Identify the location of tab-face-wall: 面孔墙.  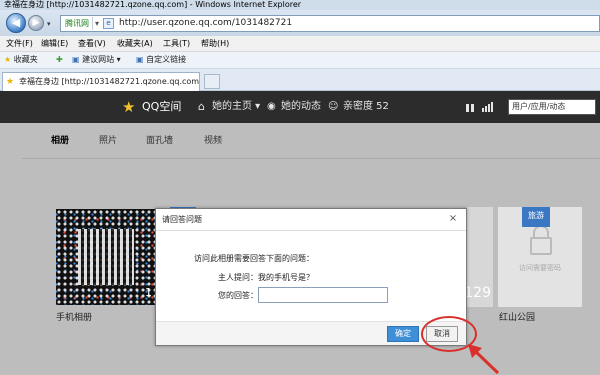
(159, 141).